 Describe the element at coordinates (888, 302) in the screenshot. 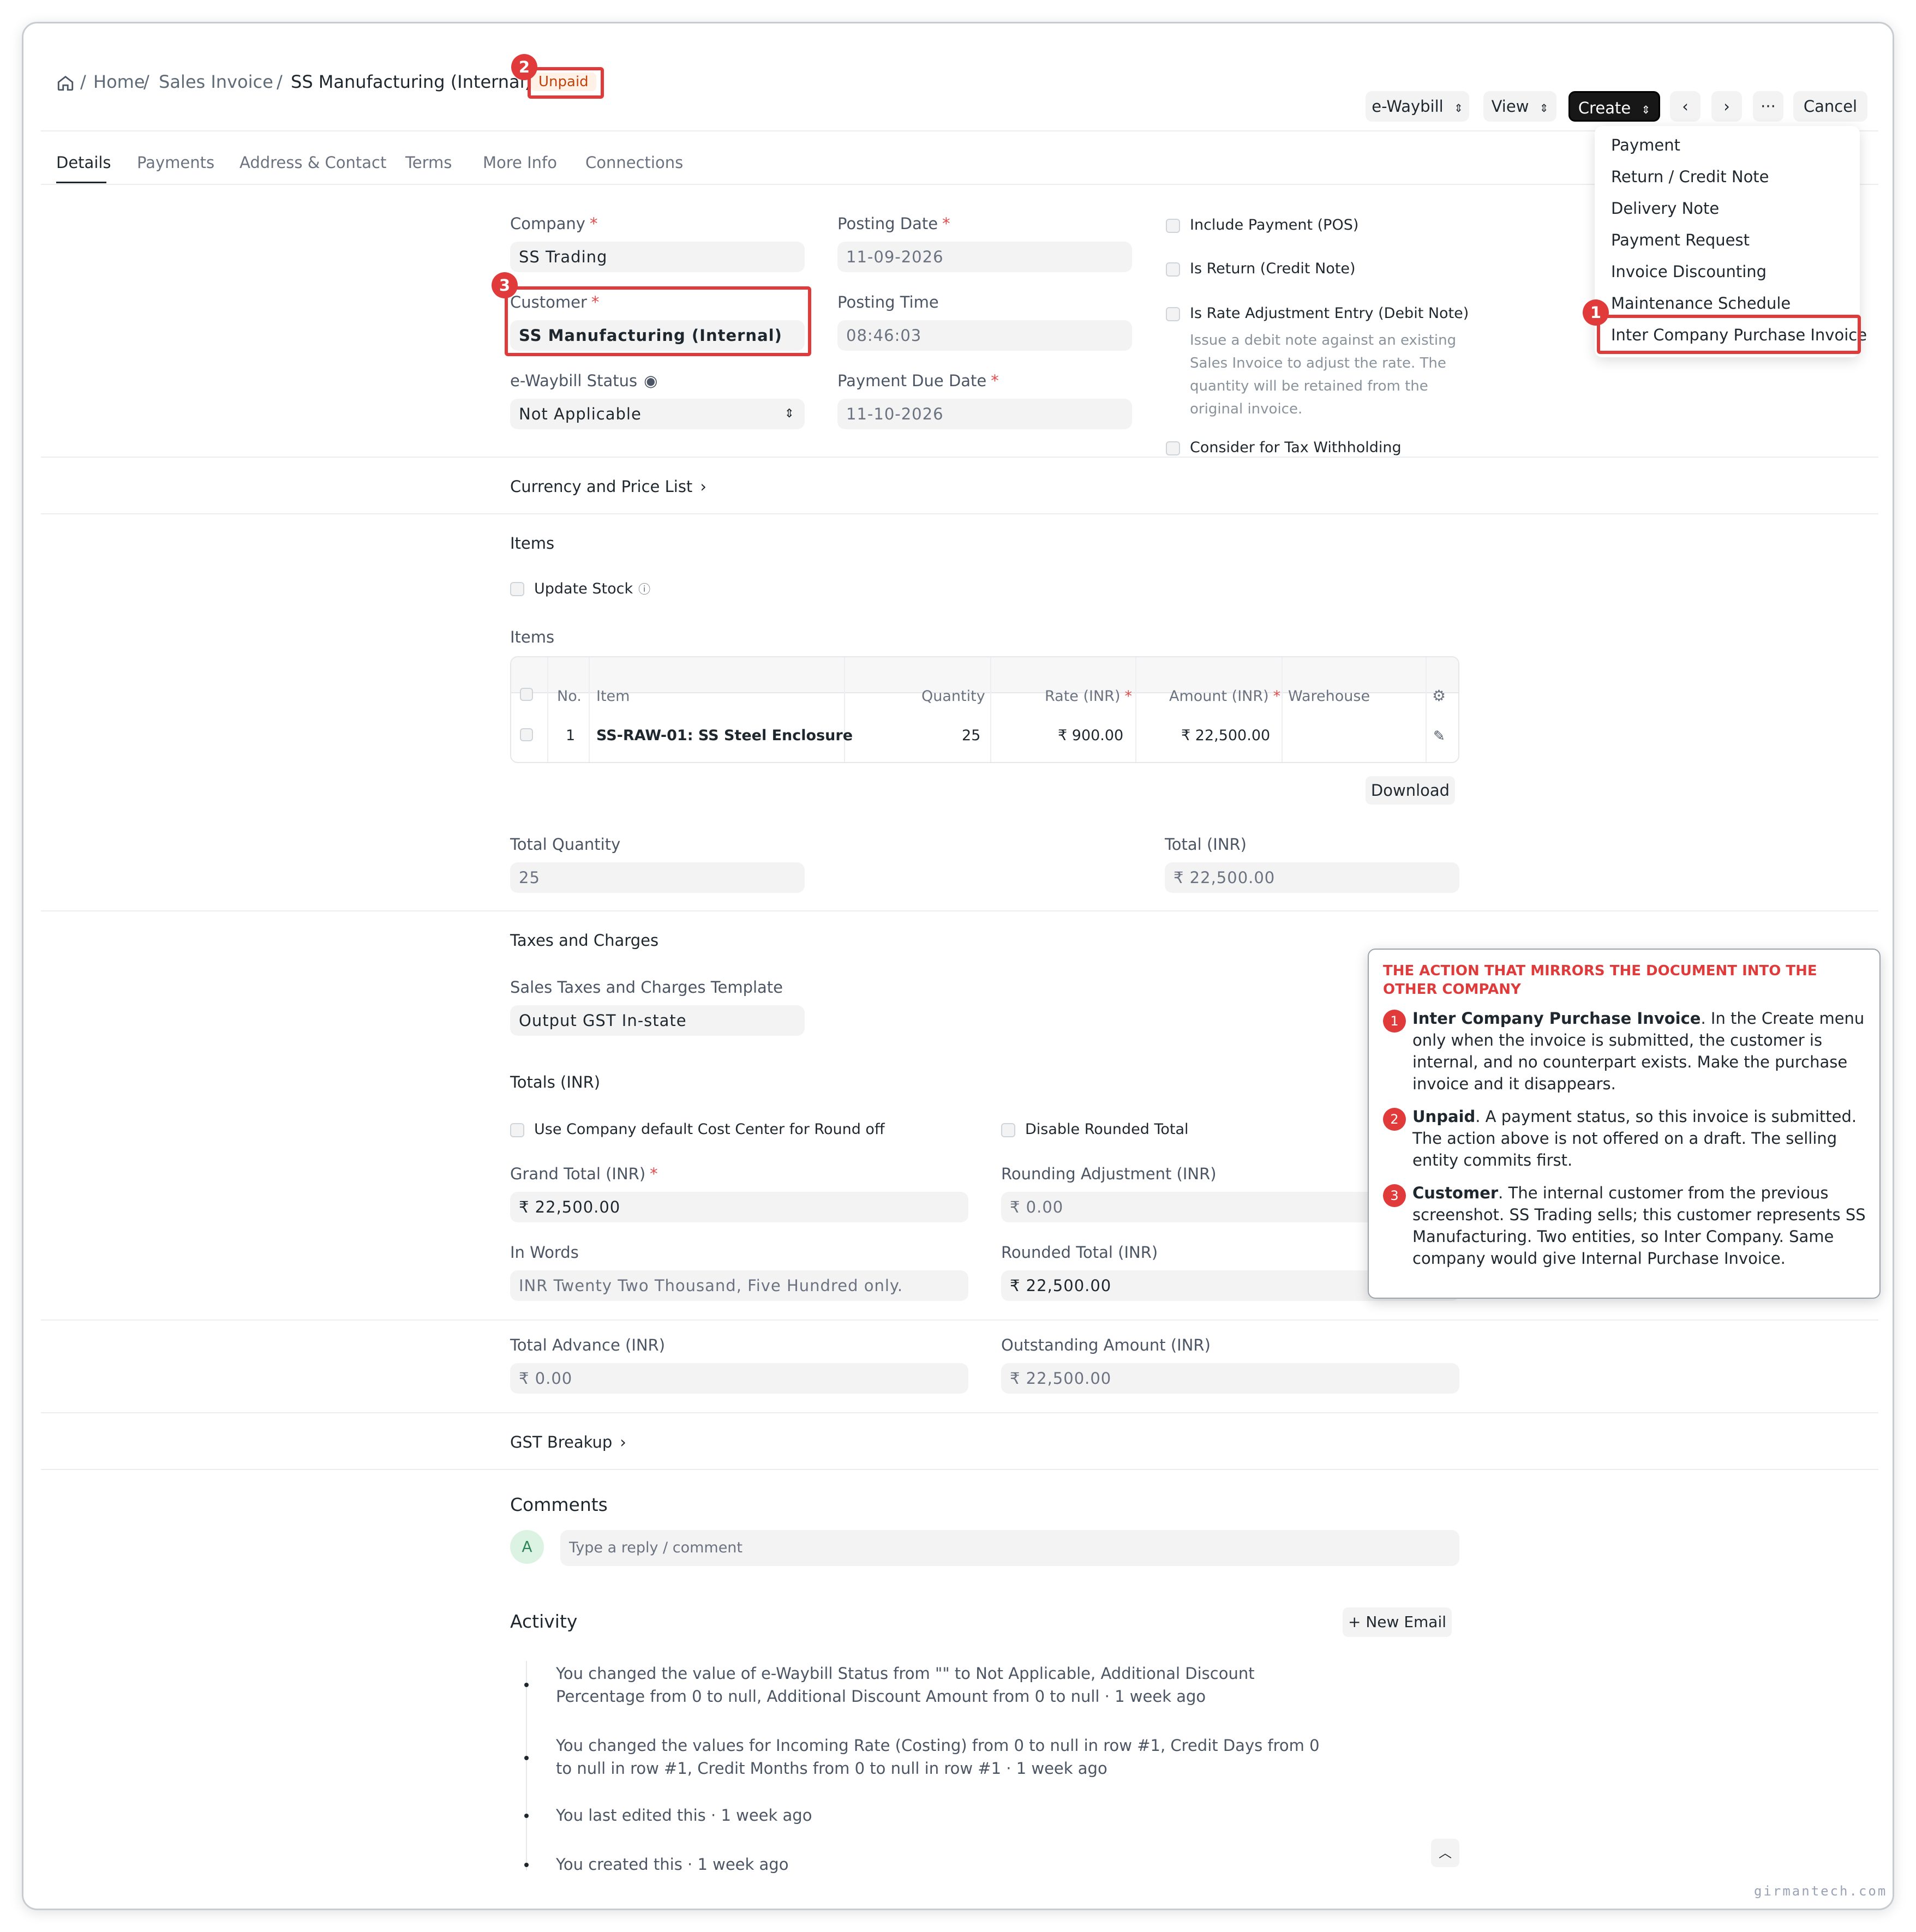

I see `posting-time-label: Posting Time` at that location.